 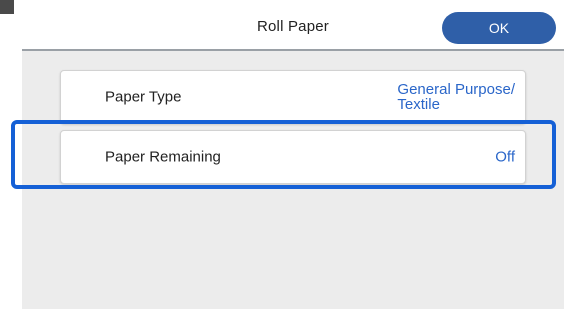 I want to click on ok-button: OK, so click(x=499, y=28).